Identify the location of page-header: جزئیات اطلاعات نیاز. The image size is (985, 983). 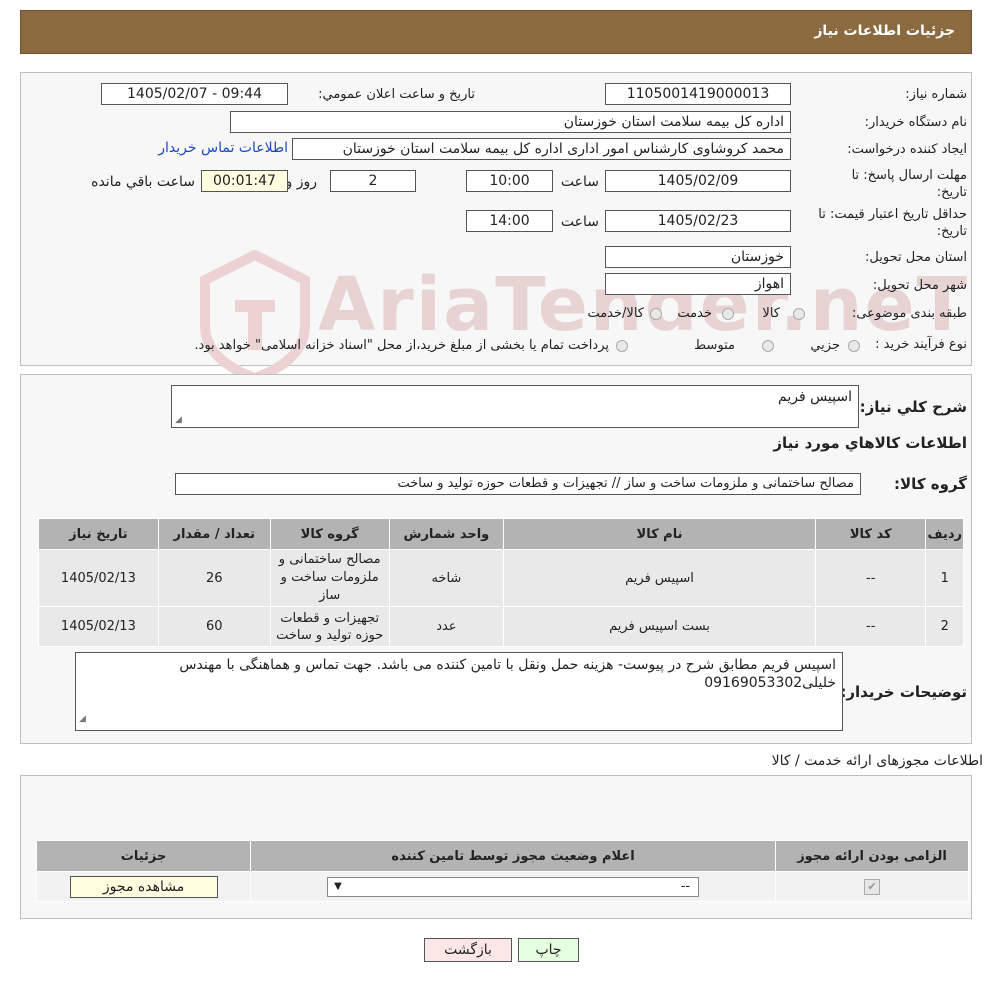
(496, 32).